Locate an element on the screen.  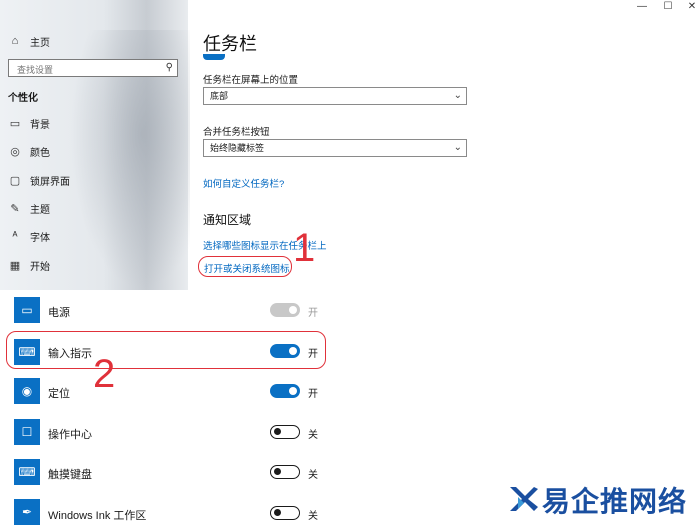
sidebar-item-label: 锁屏界面 is located at coordinates (50, 182).